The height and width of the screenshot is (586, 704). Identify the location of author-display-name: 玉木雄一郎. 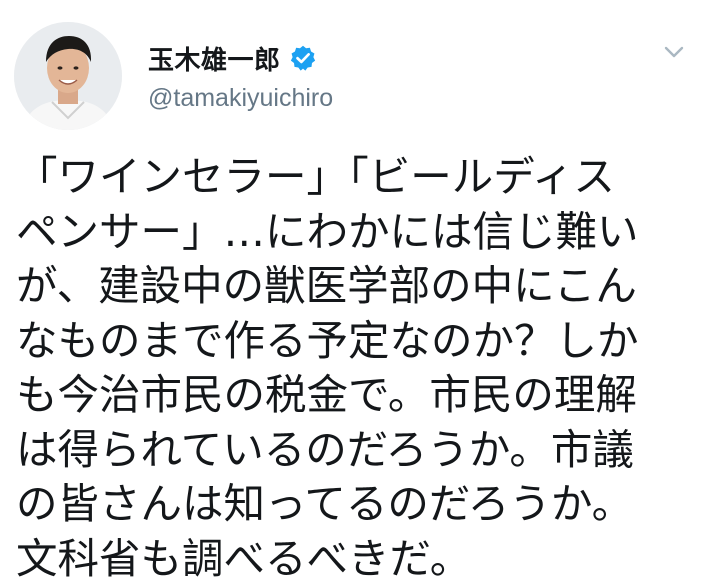
(214, 58).